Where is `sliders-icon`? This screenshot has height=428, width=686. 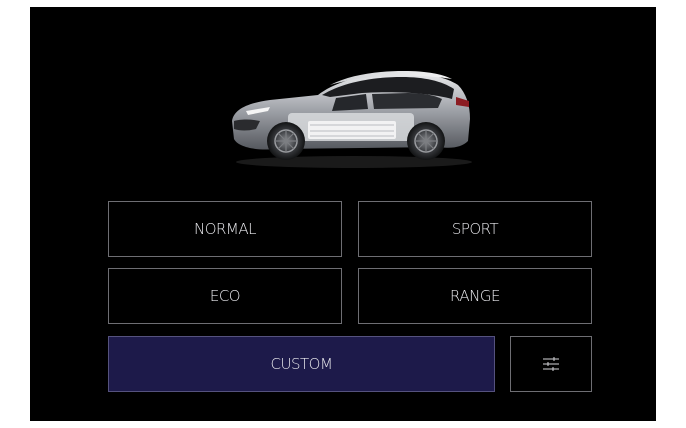 sliders-icon is located at coordinates (551, 364).